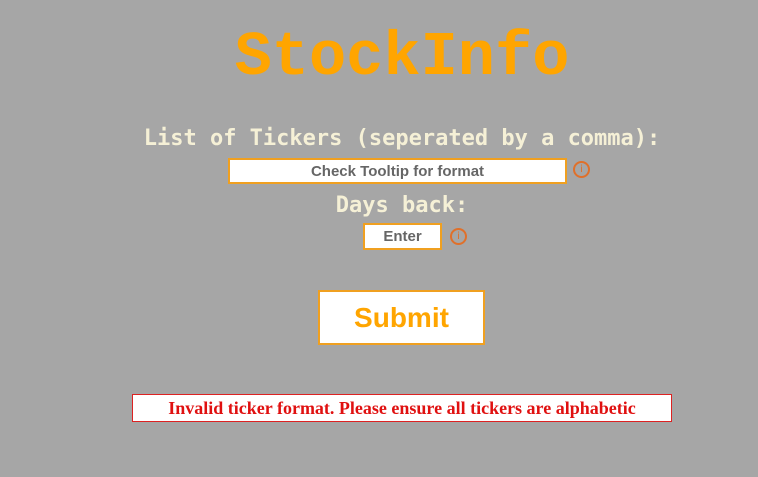  I want to click on days-back-input, so click(402, 236).